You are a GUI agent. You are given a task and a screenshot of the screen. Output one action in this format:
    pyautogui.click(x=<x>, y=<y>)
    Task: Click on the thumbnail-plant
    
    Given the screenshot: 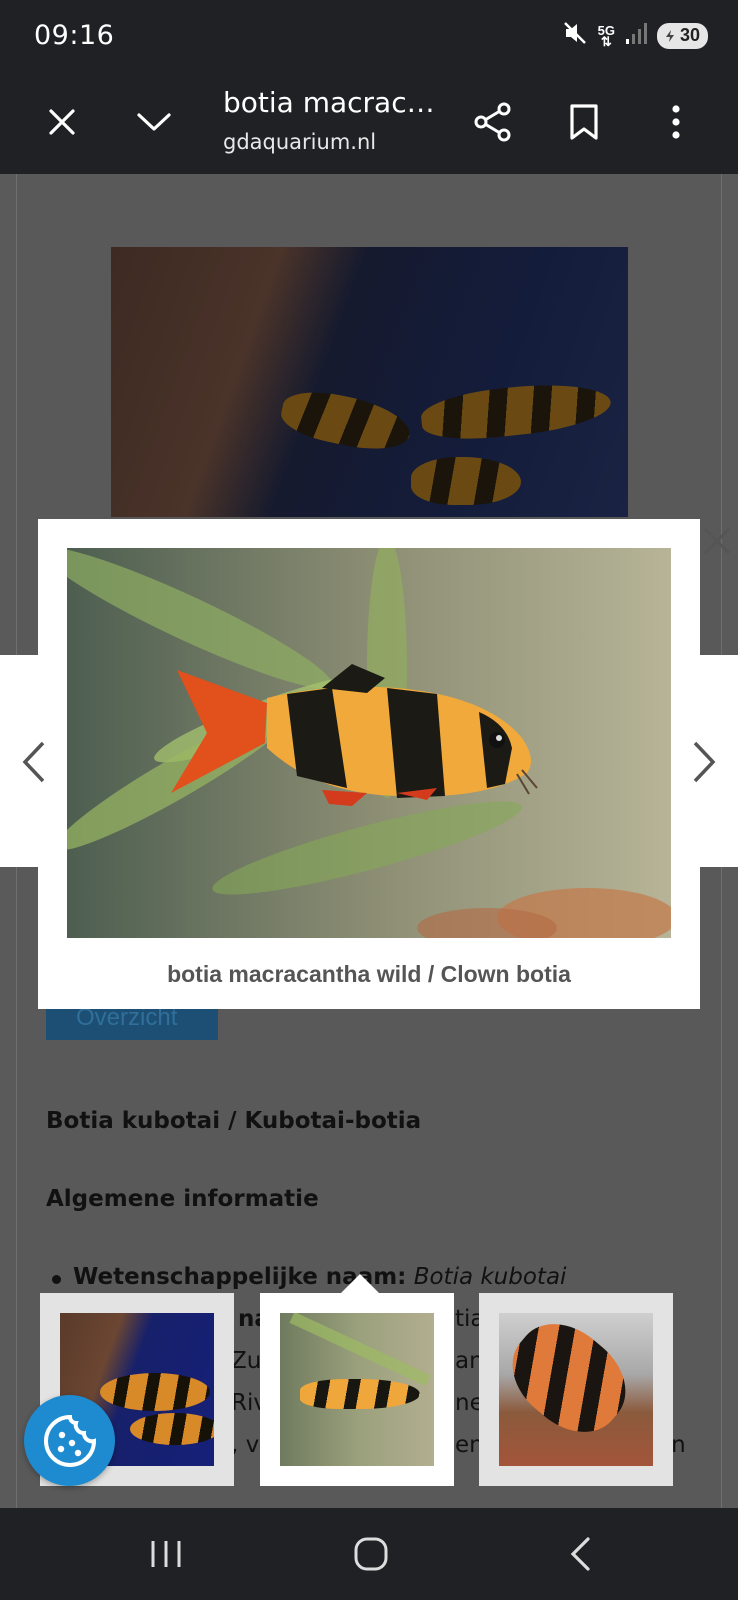 What is the action you would take?
    pyautogui.click(x=360, y=1350)
    